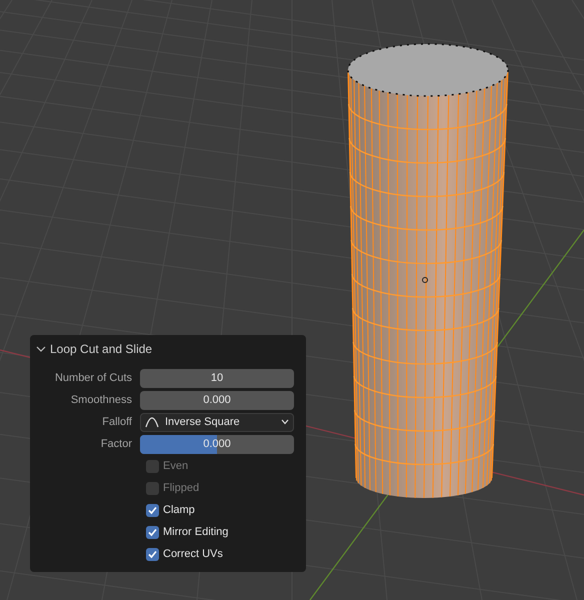 This screenshot has height=600, width=584. I want to click on option-checkbox: Clamp, so click(170, 510).